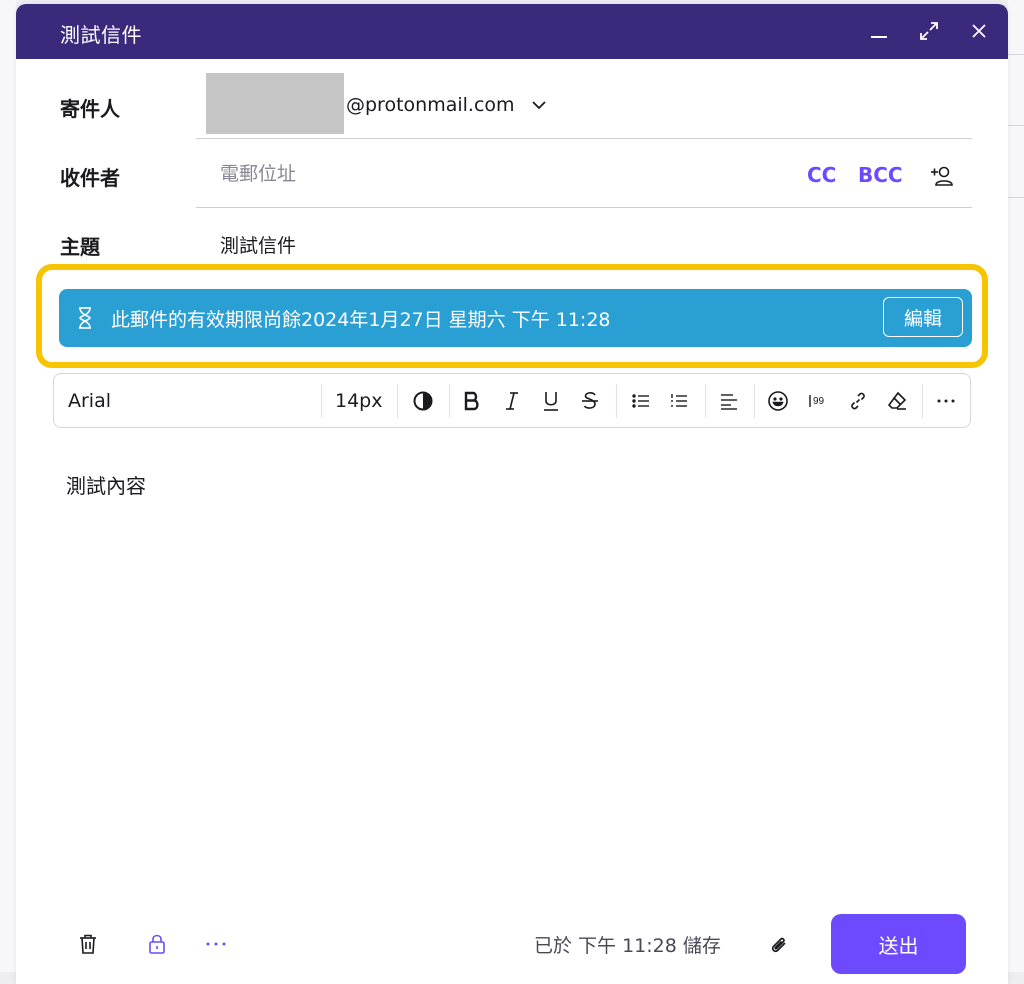 The height and width of the screenshot is (984, 1024). What do you see at coordinates (570, 244) in the screenshot?
I see `subject-input` at bounding box center [570, 244].